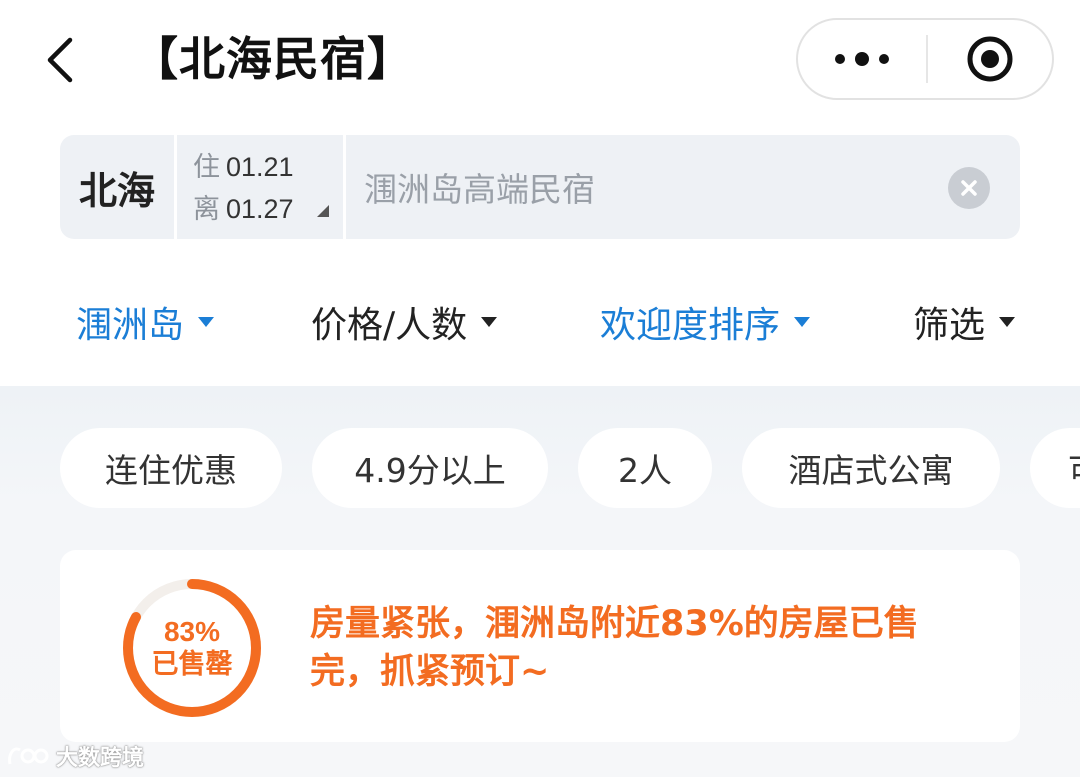  I want to click on search-bar: 北海 住 01.21 离 01.27 涠洲岛高端民宿, so click(540, 187).